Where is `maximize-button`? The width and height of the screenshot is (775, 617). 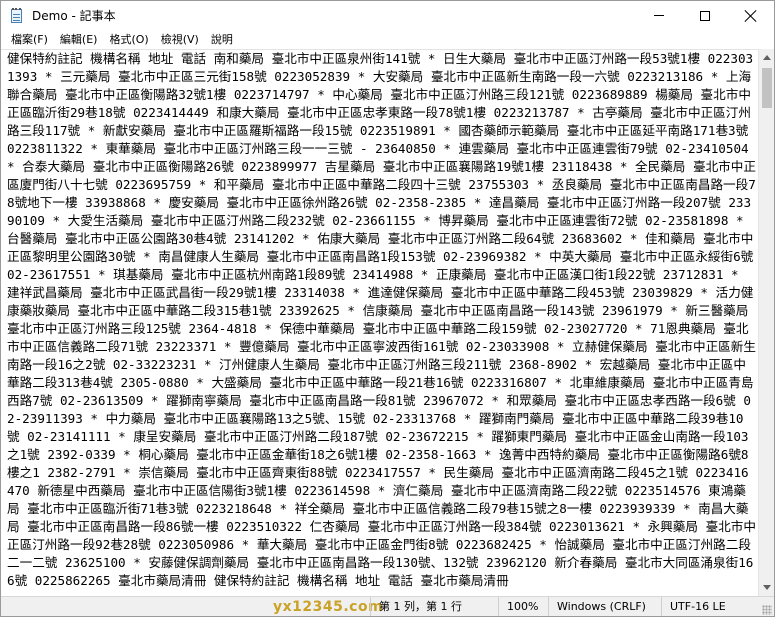
maximize-button is located at coordinates (705, 15).